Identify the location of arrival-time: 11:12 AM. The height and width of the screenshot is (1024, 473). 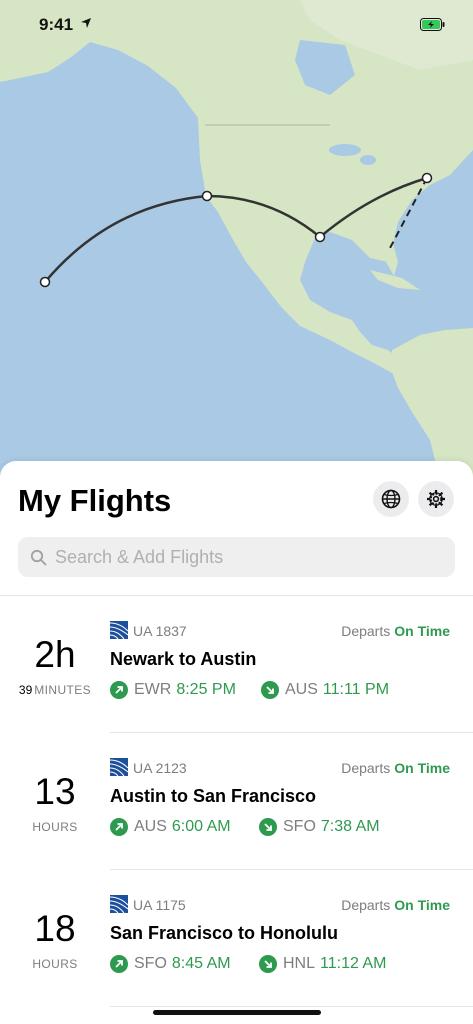
(353, 963).